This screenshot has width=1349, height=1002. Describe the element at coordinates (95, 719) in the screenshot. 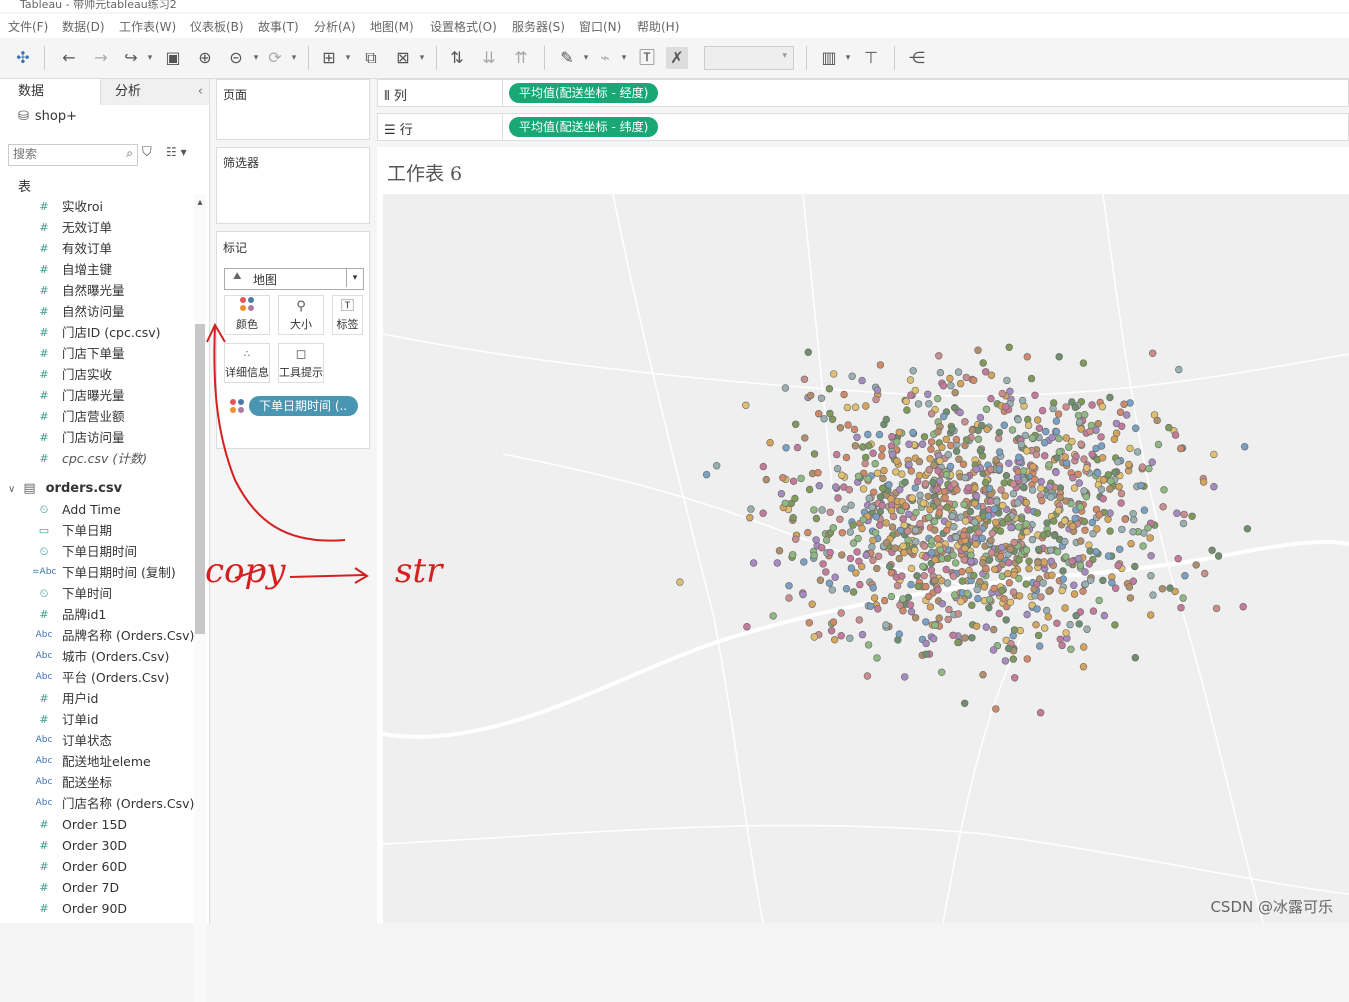

I see `field-item: # 订单id` at that location.